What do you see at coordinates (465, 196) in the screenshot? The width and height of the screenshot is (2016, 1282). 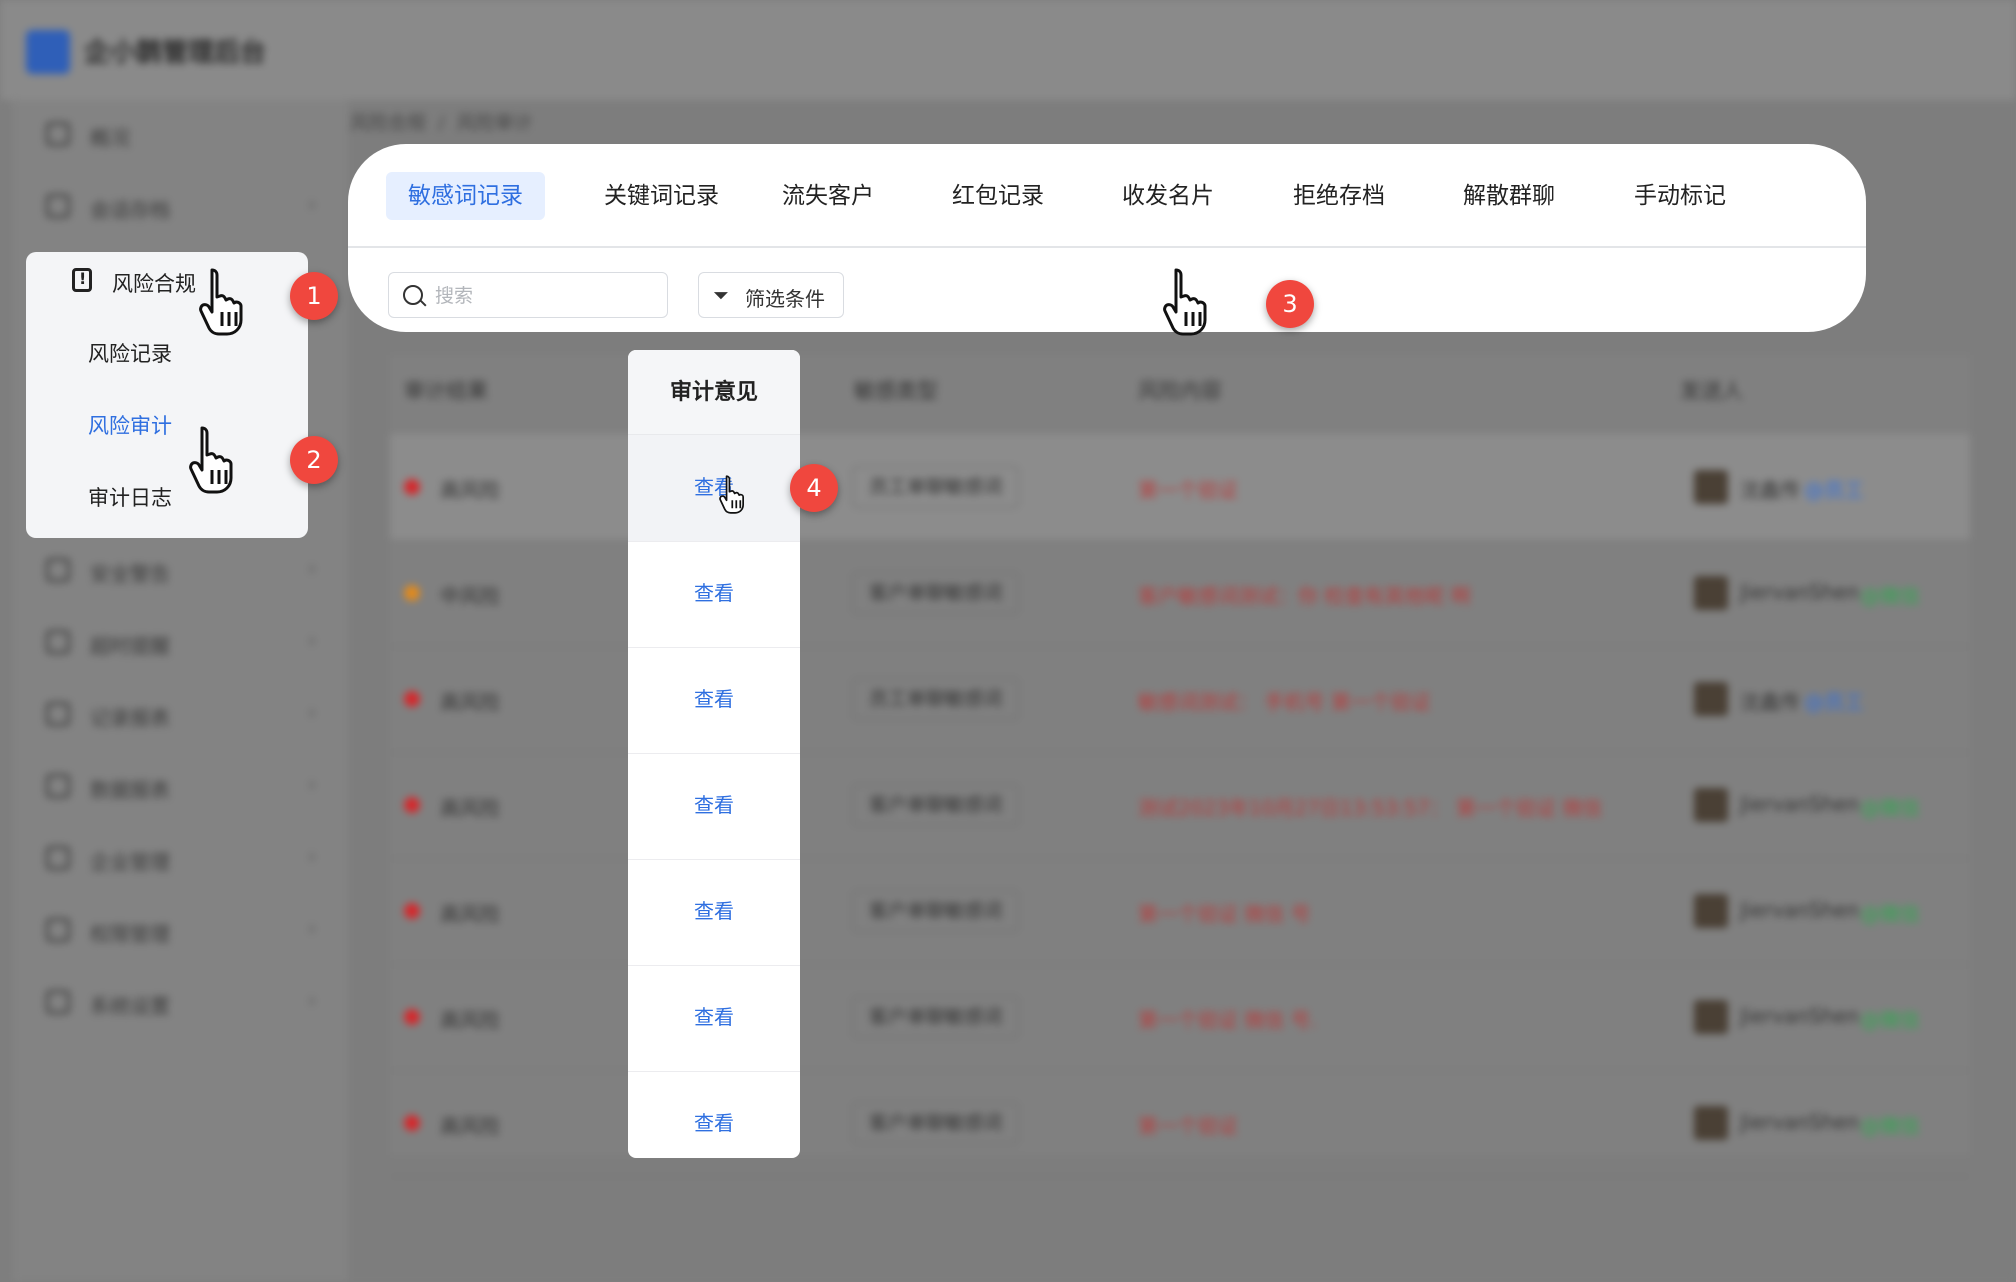 I see `tab-sensitive-words: 敏感词记录` at bounding box center [465, 196].